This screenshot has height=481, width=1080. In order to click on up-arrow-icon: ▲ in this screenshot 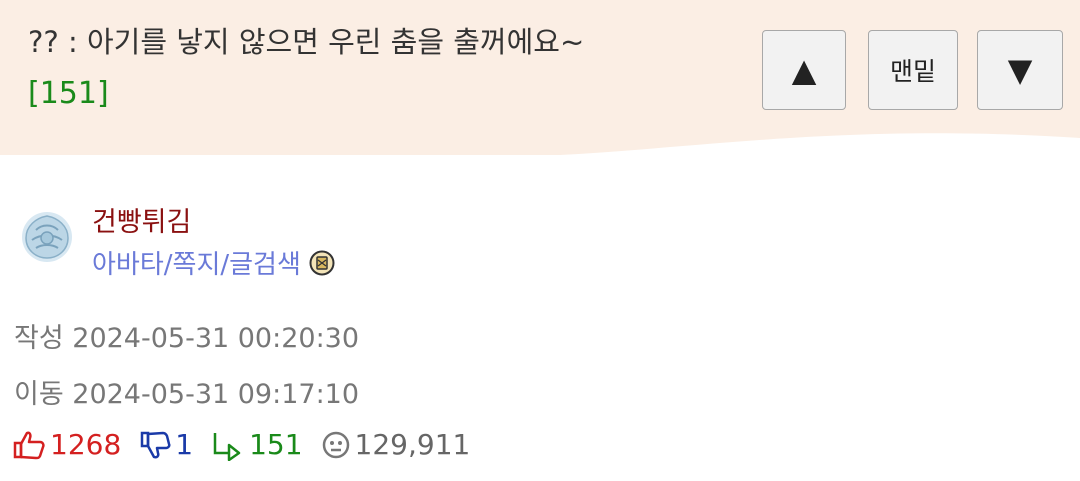, I will do `click(804, 70)`.